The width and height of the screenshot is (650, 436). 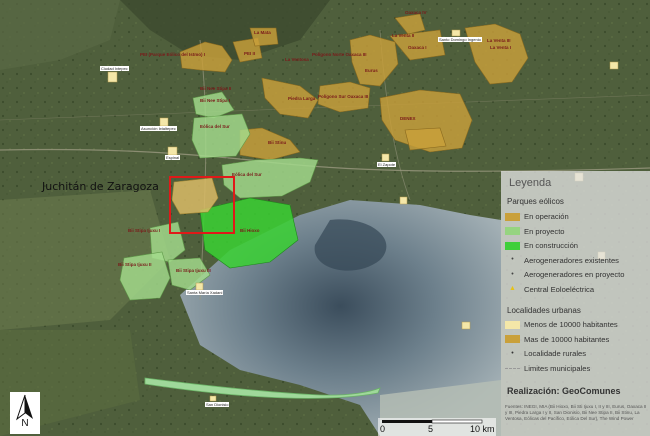 What do you see at coordinates (250, 230) in the screenshot?
I see `park-label: Bii Hioxo` at bounding box center [250, 230].